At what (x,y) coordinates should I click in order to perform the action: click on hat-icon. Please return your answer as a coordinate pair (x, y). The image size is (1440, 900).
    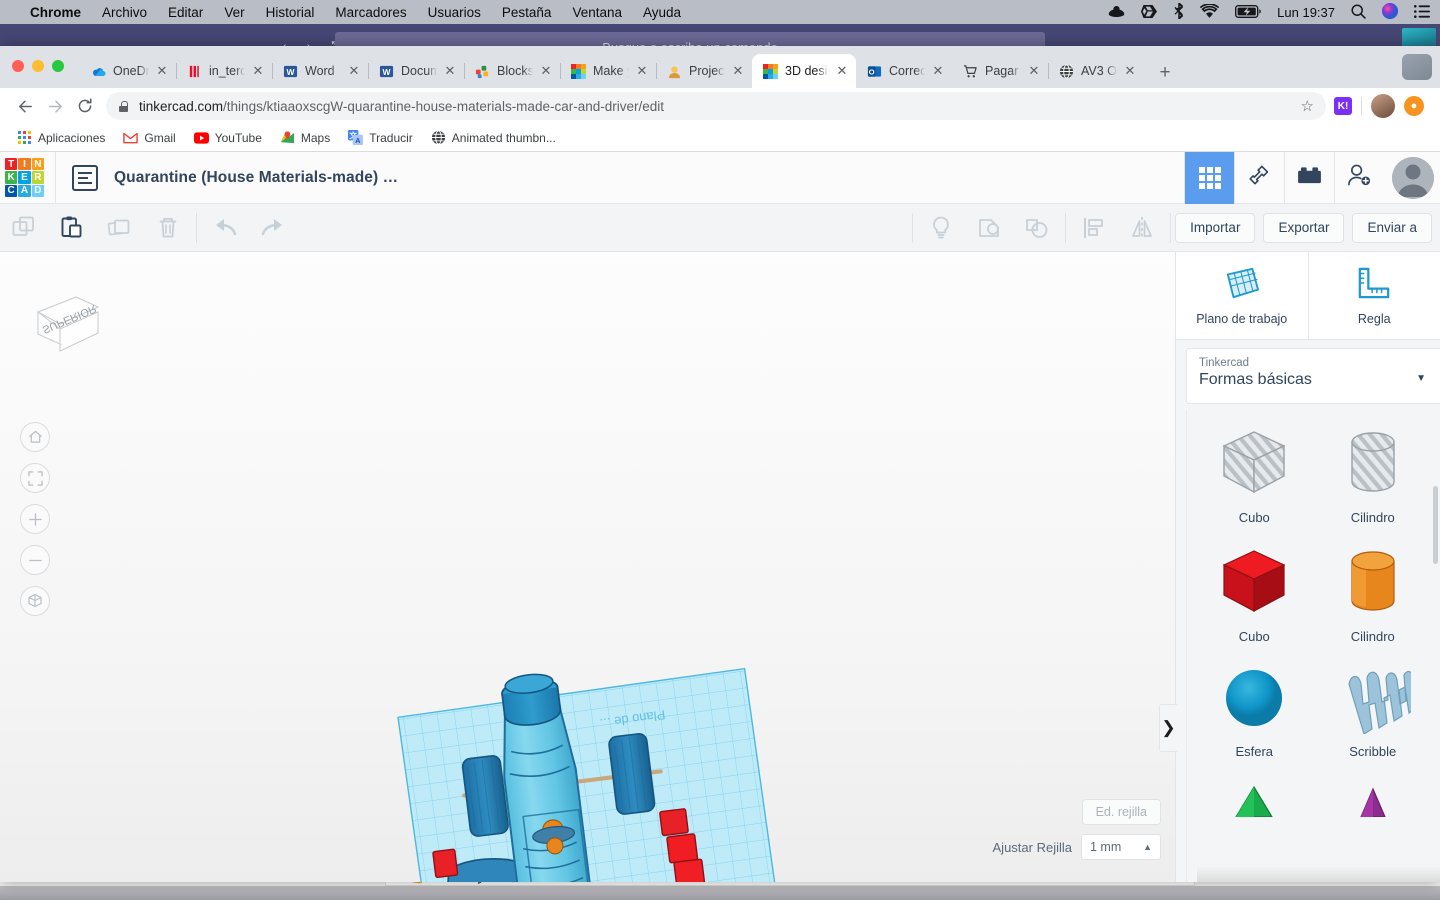
    Looking at the image, I should click on (1116, 12).